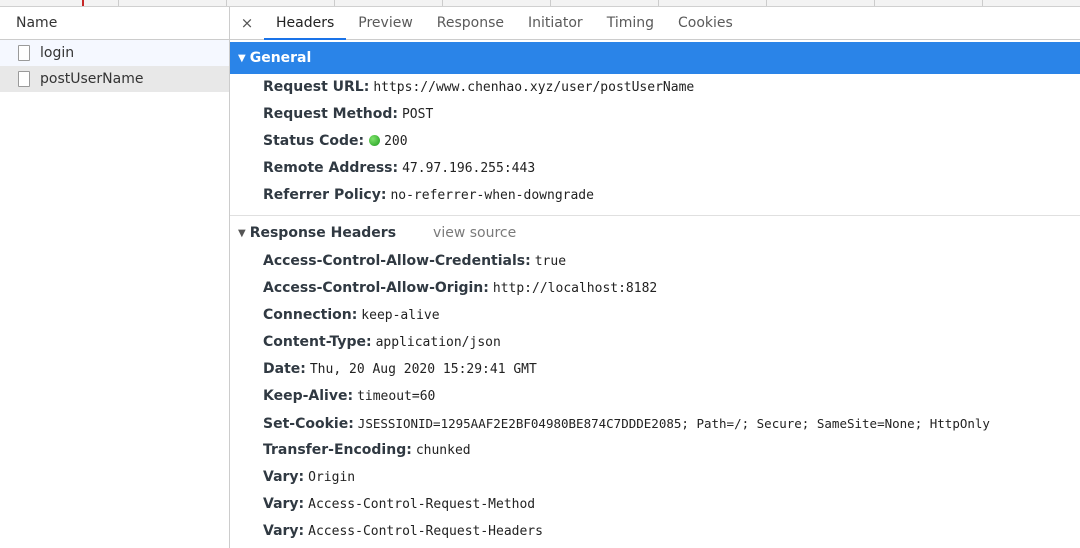 This screenshot has height=548, width=1080. What do you see at coordinates (375, 140) in the screenshot?
I see `status-ok-icon` at bounding box center [375, 140].